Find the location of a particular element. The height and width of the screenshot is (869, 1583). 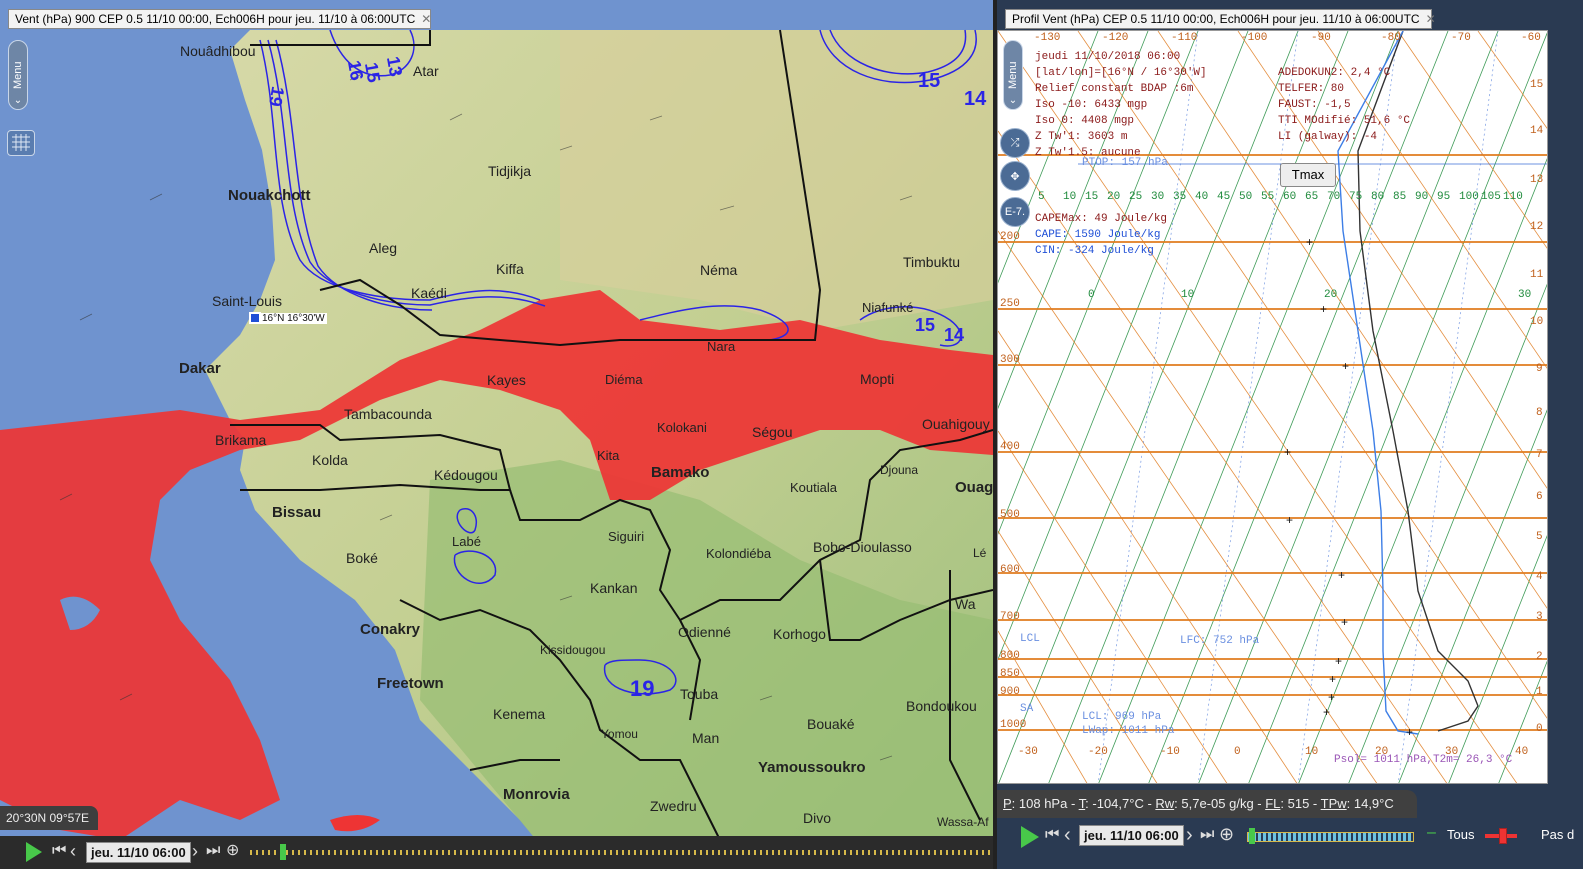

p-label: P is located at coordinates (1007, 803).